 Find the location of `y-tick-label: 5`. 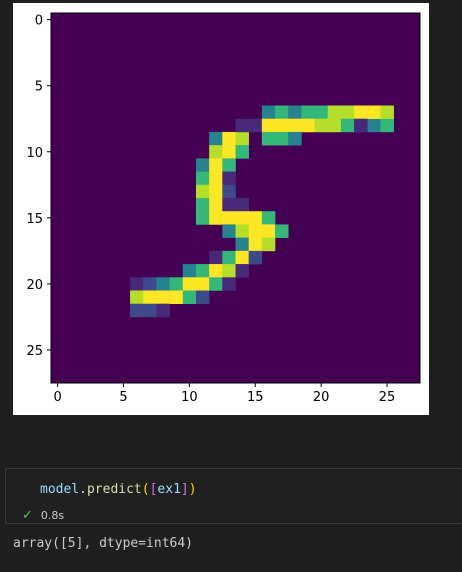

y-tick-label: 5 is located at coordinates (39, 87).